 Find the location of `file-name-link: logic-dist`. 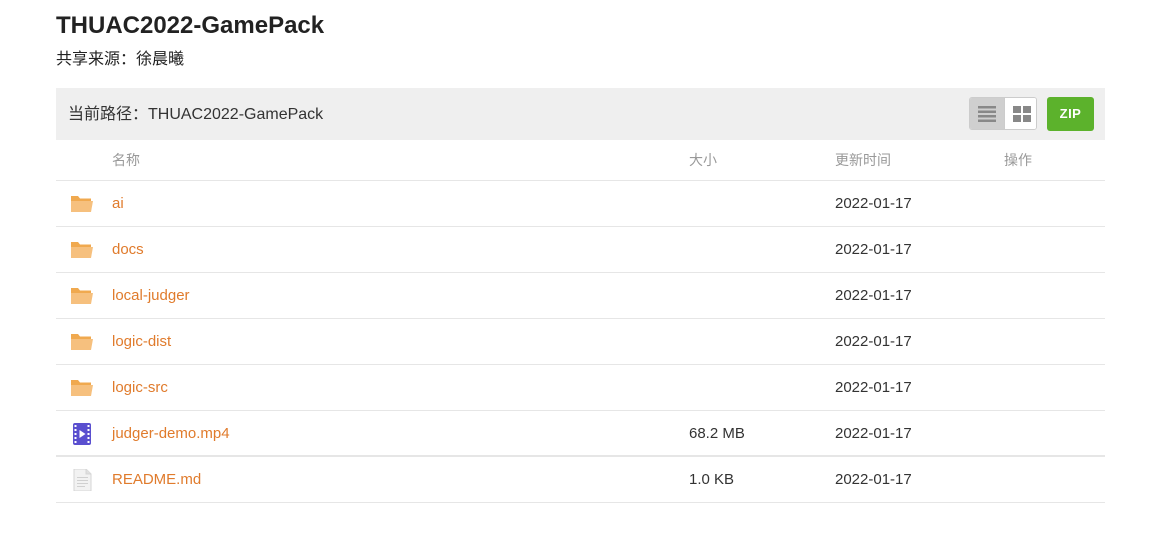

file-name-link: logic-dist is located at coordinates (141, 342).